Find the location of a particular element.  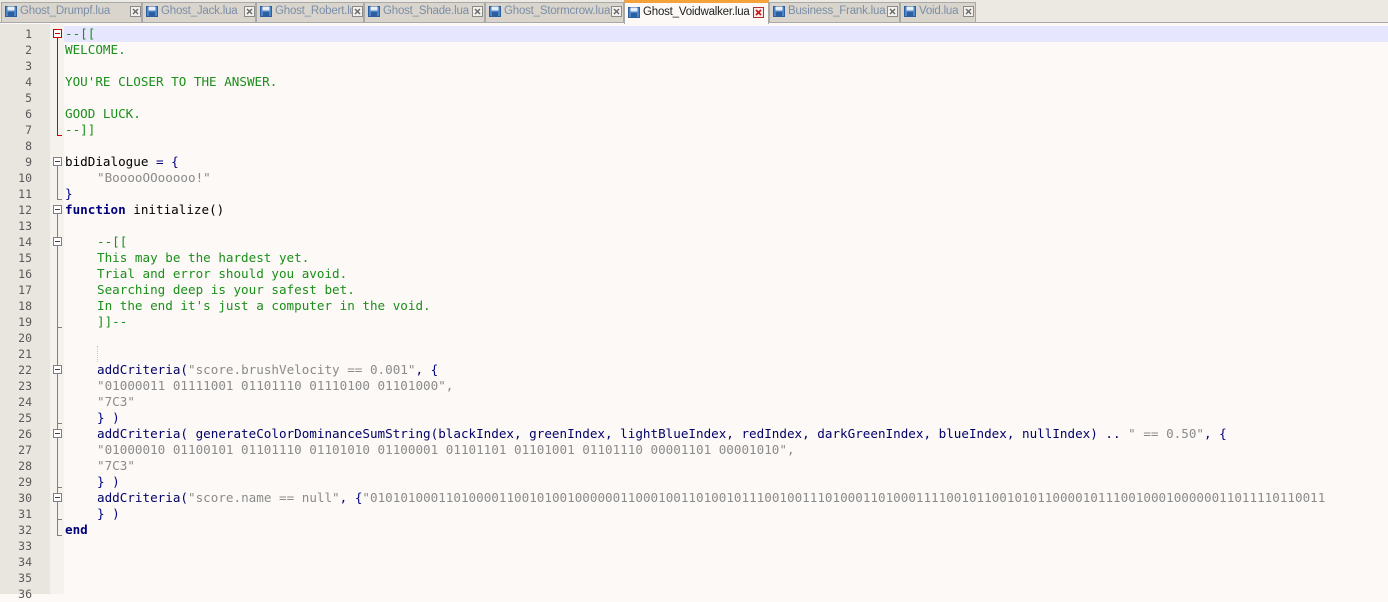

line-number: 29 is located at coordinates (25, 482).